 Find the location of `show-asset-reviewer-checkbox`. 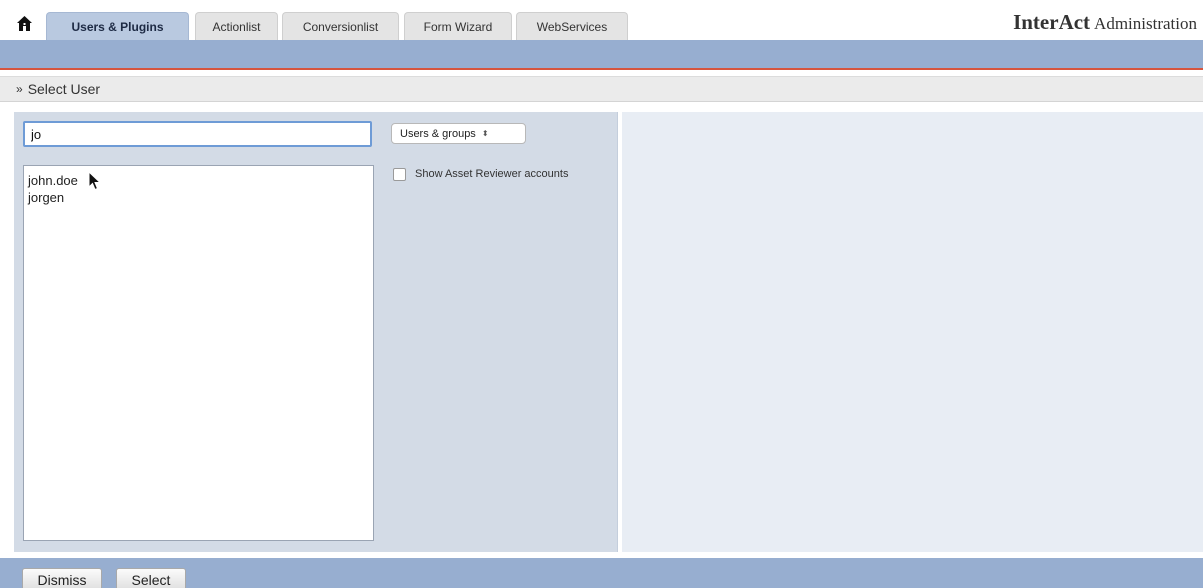

show-asset-reviewer-checkbox is located at coordinates (399, 174).